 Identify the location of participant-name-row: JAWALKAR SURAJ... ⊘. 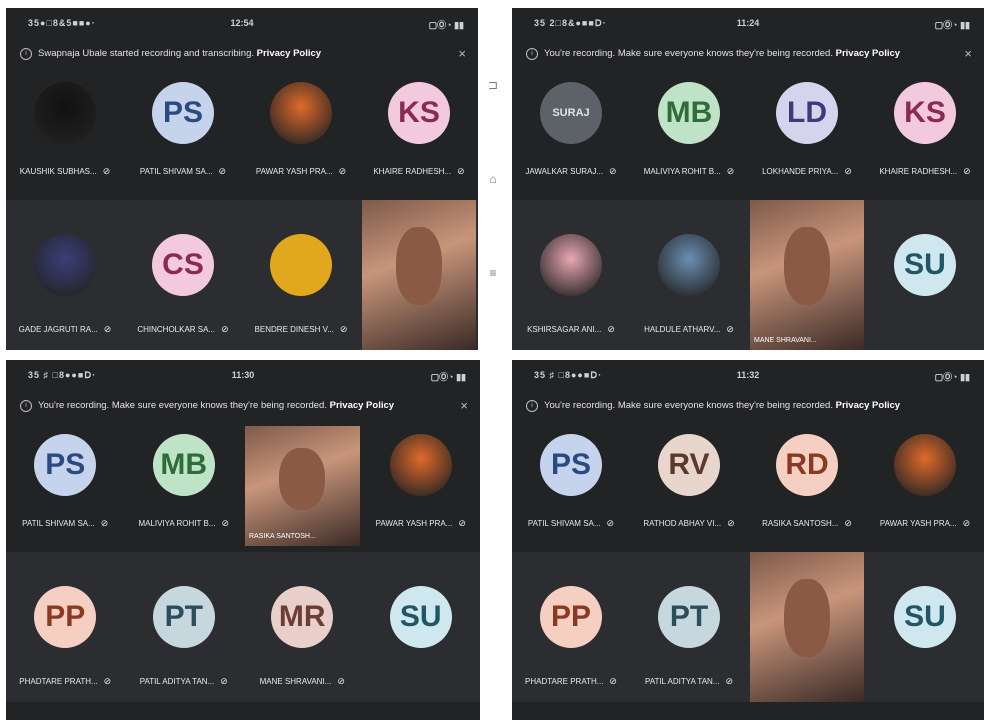
(571, 171).